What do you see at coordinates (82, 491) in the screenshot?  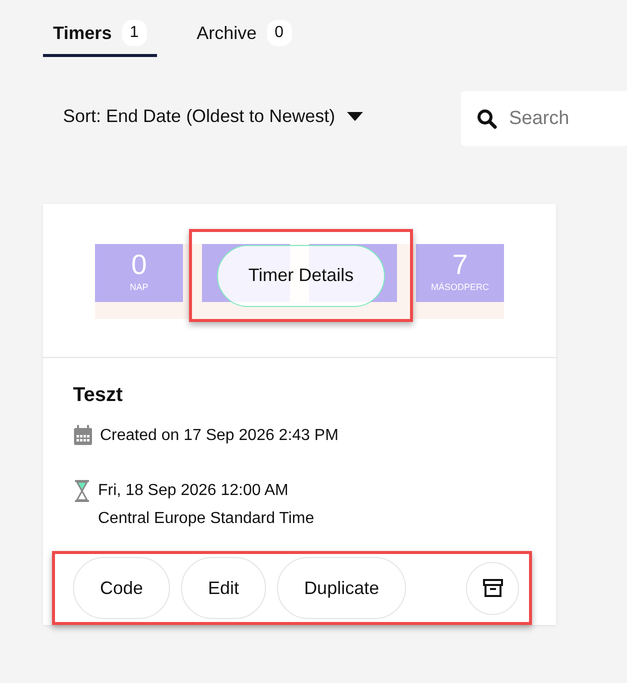 I see `hourglass-icon` at bounding box center [82, 491].